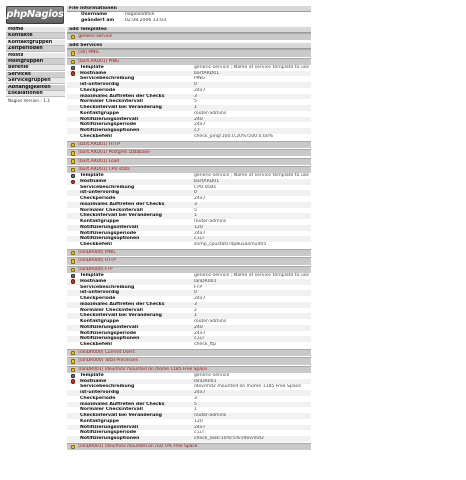 The image size is (466, 480). I want to click on service-header: [bart.ARD01] PING, so click(189, 61).